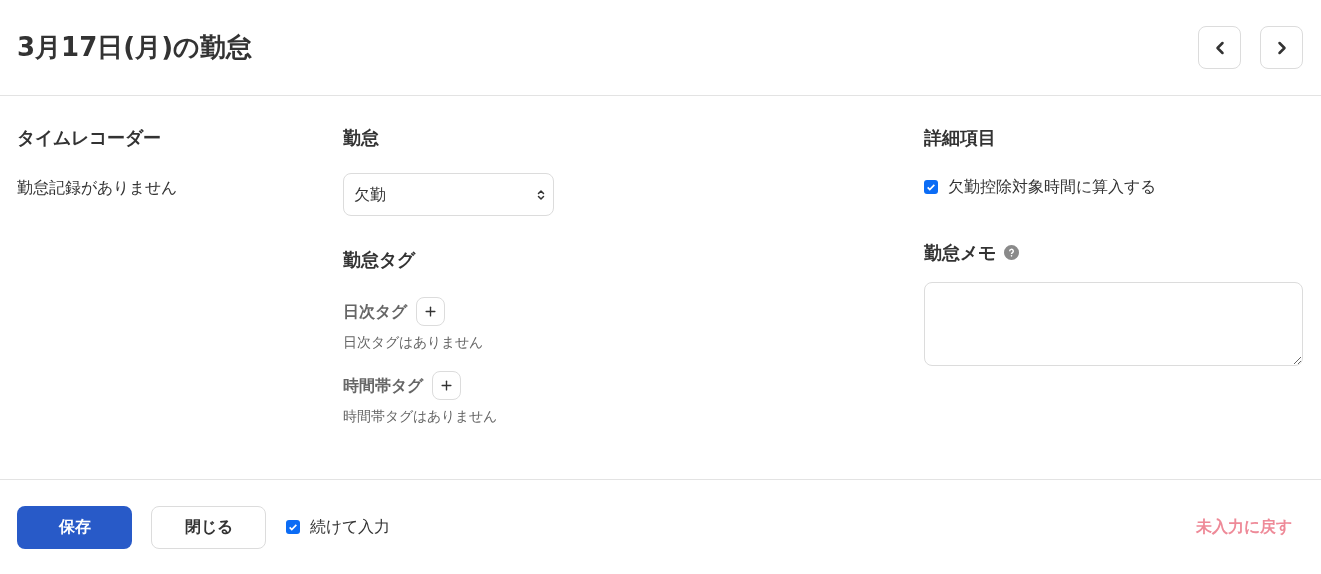 The width and height of the screenshot is (1321, 574). What do you see at coordinates (135, 47) in the screenshot?
I see `page-title: 3月17日(月)の勤怠` at bounding box center [135, 47].